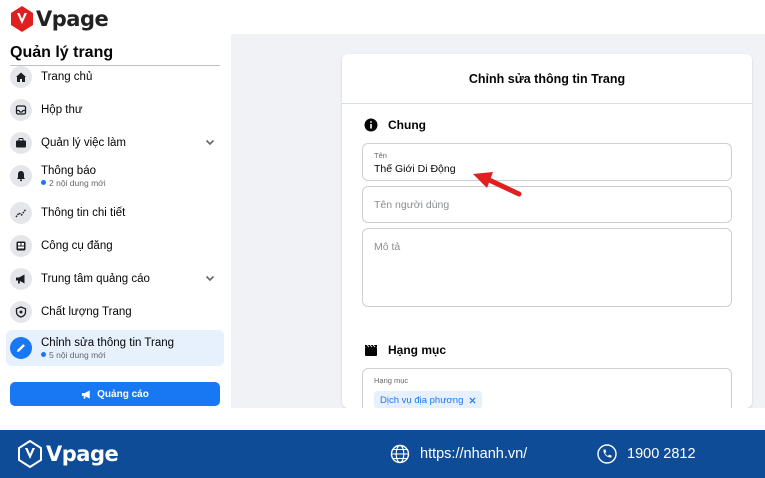 The width and height of the screenshot is (765, 478). I want to click on footer-website-text: https://nhanh.vn/, so click(474, 454).